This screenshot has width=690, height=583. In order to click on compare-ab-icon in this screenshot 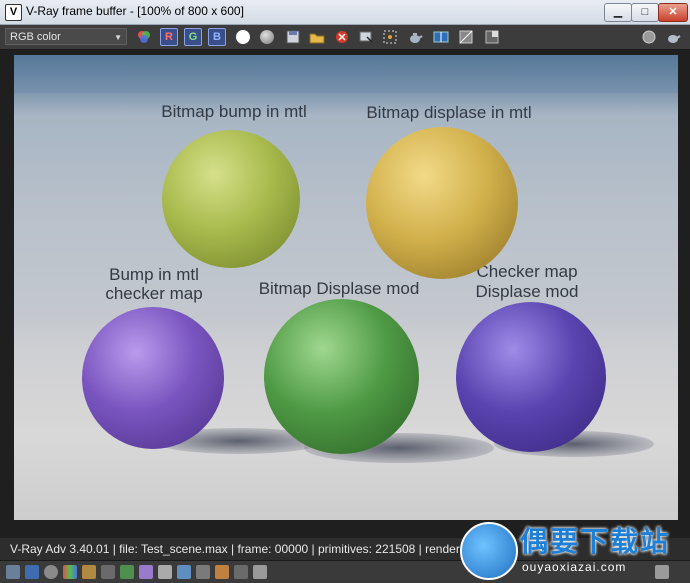, I will do `click(441, 37)`.